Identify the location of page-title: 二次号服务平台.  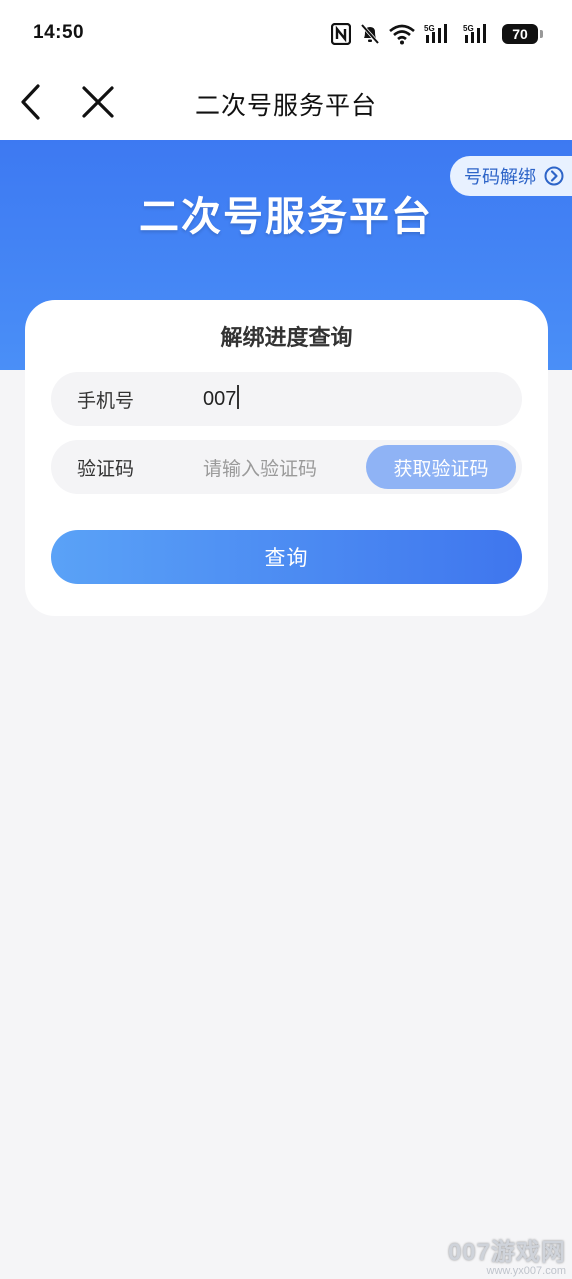
(285, 105).